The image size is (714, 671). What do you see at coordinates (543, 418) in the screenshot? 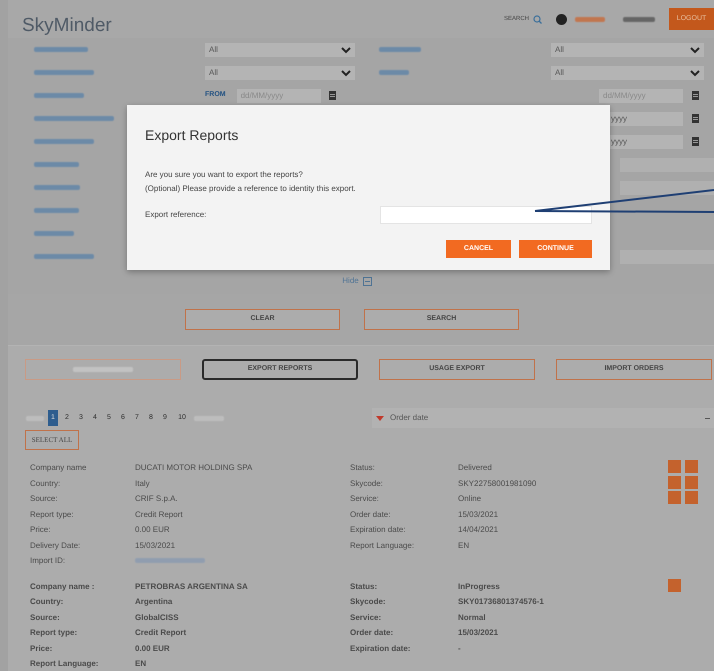
I see `sort-select: Order date` at bounding box center [543, 418].